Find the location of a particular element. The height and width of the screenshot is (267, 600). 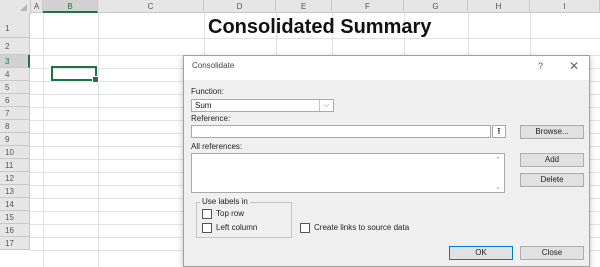

row-header-10: 10 is located at coordinates (15, 152).